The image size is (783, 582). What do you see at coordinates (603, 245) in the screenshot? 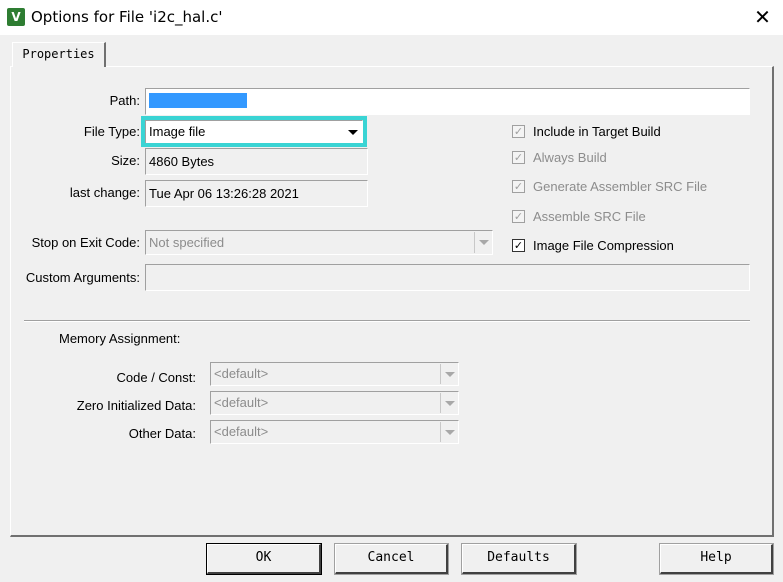
I see `image-compression-label: Image File Compression` at bounding box center [603, 245].